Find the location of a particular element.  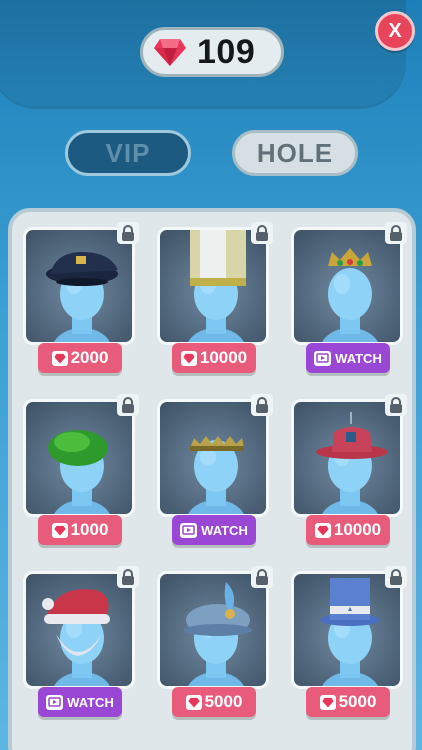

crown-preview is located at coordinates (347, 286).